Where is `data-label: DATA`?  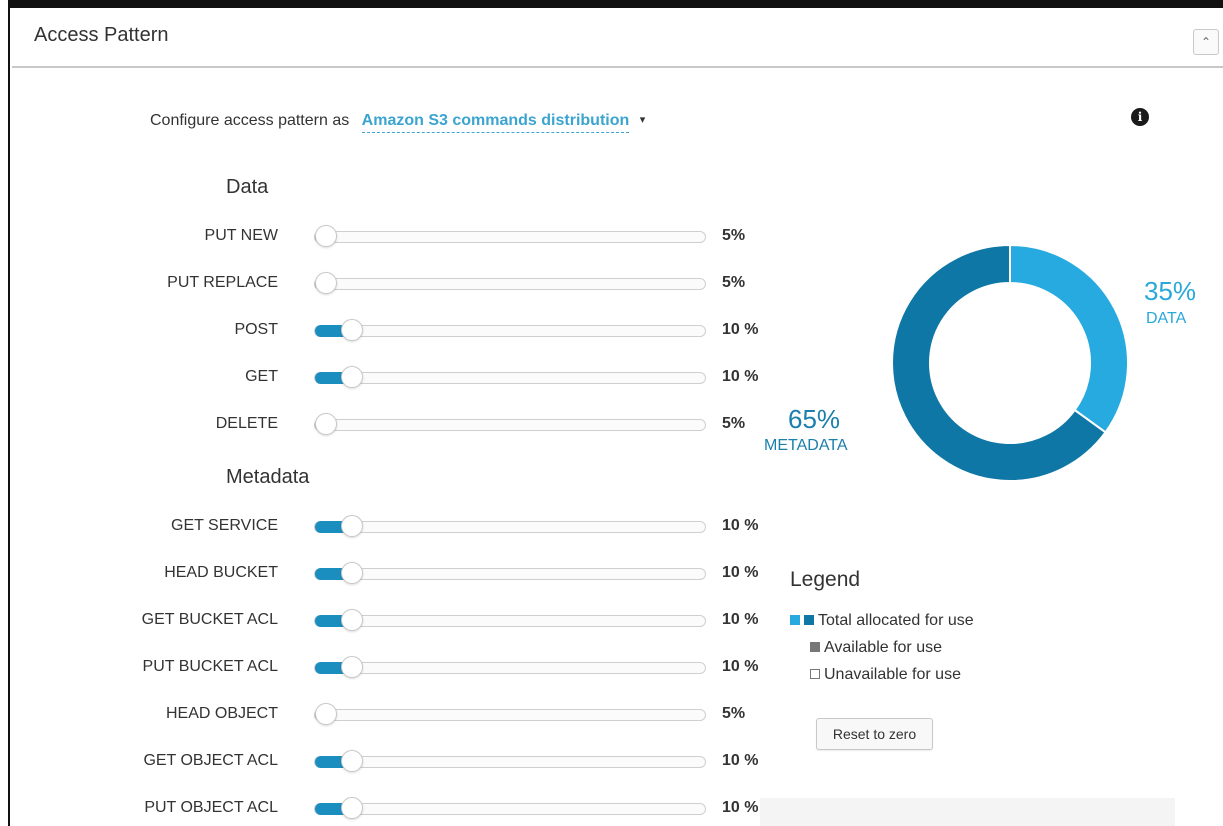 data-label: DATA is located at coordinates (1166, 318).